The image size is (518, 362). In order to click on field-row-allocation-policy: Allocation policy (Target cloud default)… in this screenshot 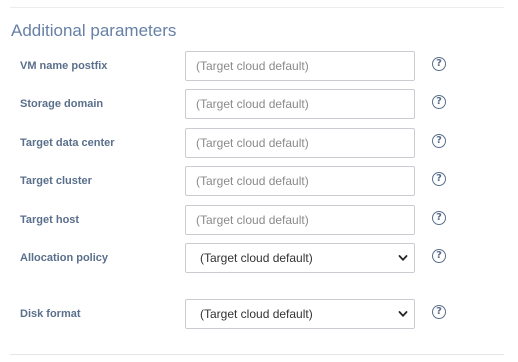, I will do `click(259, 258)`.